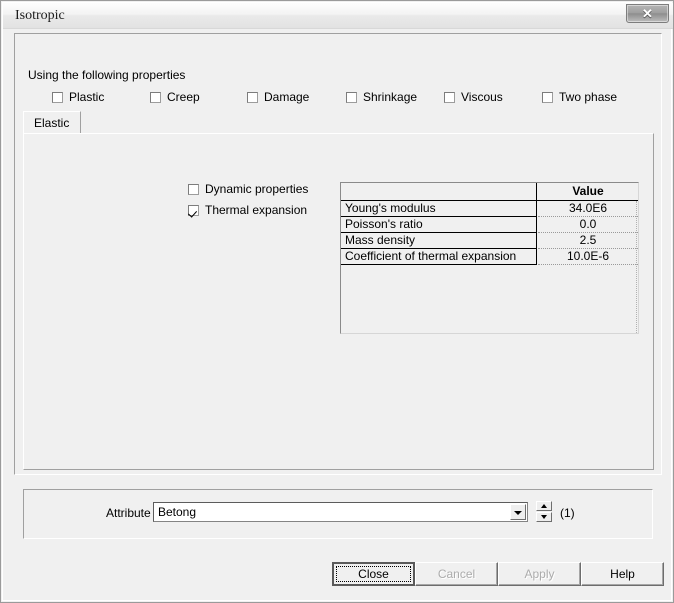 The width and height of the screenshot is (674, 603). What do you see at coordinates (547, 97) in the screenshot?
I see `checkbox-box-two-phase` at bounding box center [547, 97].